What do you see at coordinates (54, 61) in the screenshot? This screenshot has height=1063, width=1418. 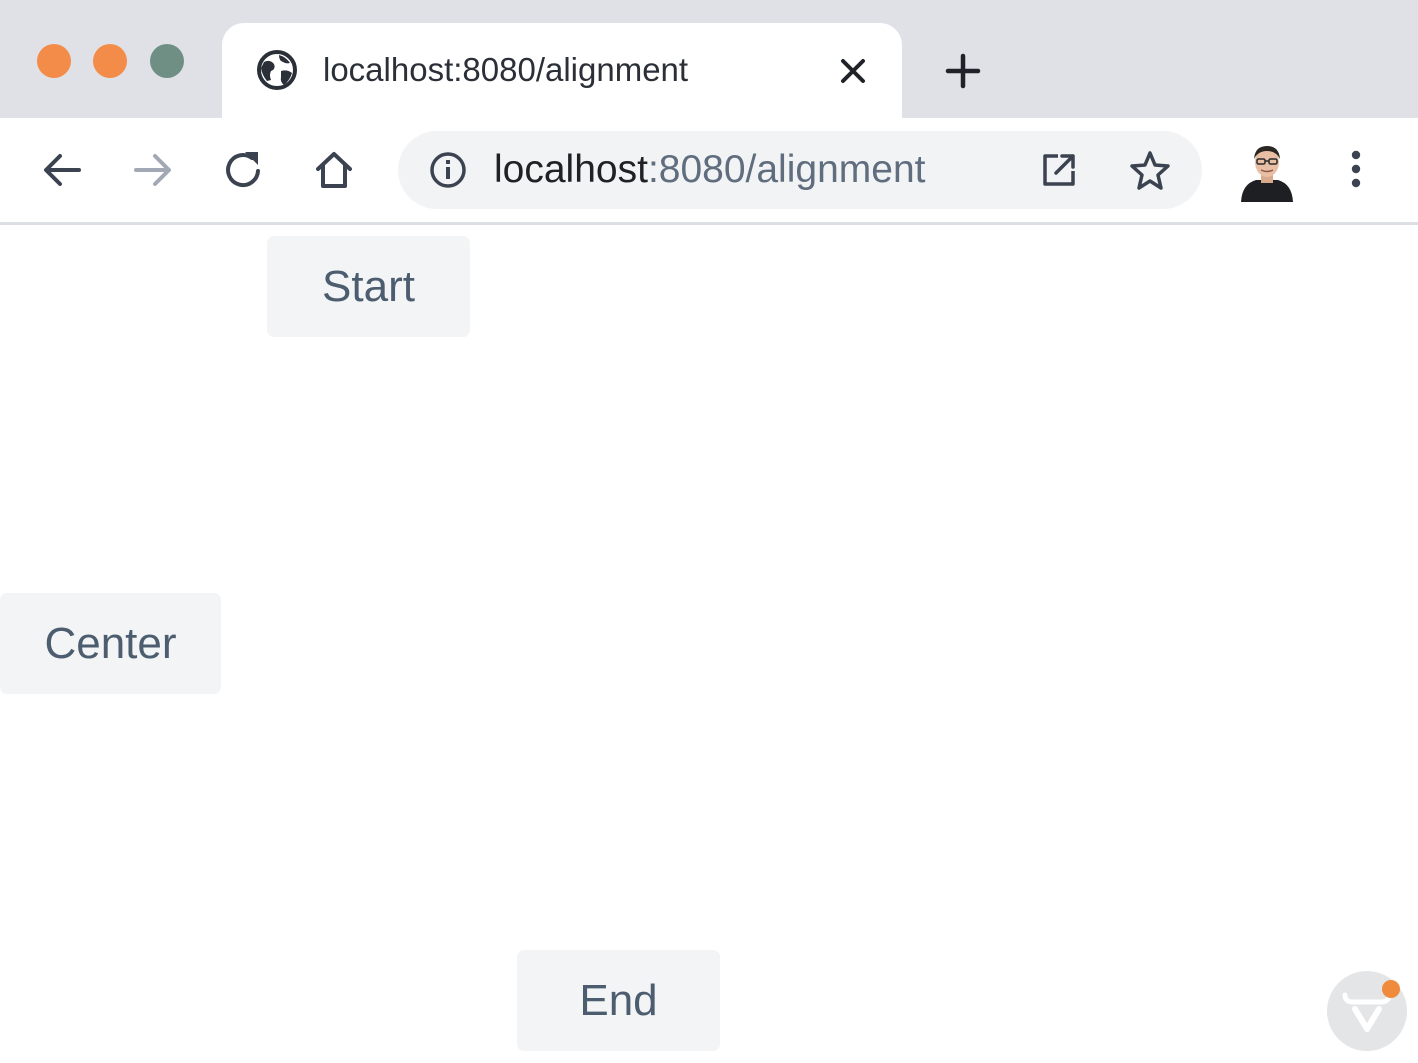 I see `window-close-button` at bounding box center [54, 61].